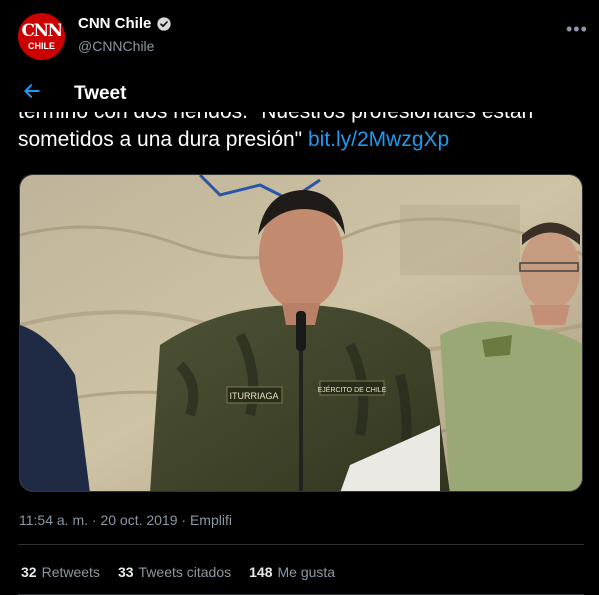 This screenshot has height=595, width=599. Describe the element at coordinates (163, 139) in the screenshot. I see `tweet-text-line-2: sometidos a una dura presión"` at that location.